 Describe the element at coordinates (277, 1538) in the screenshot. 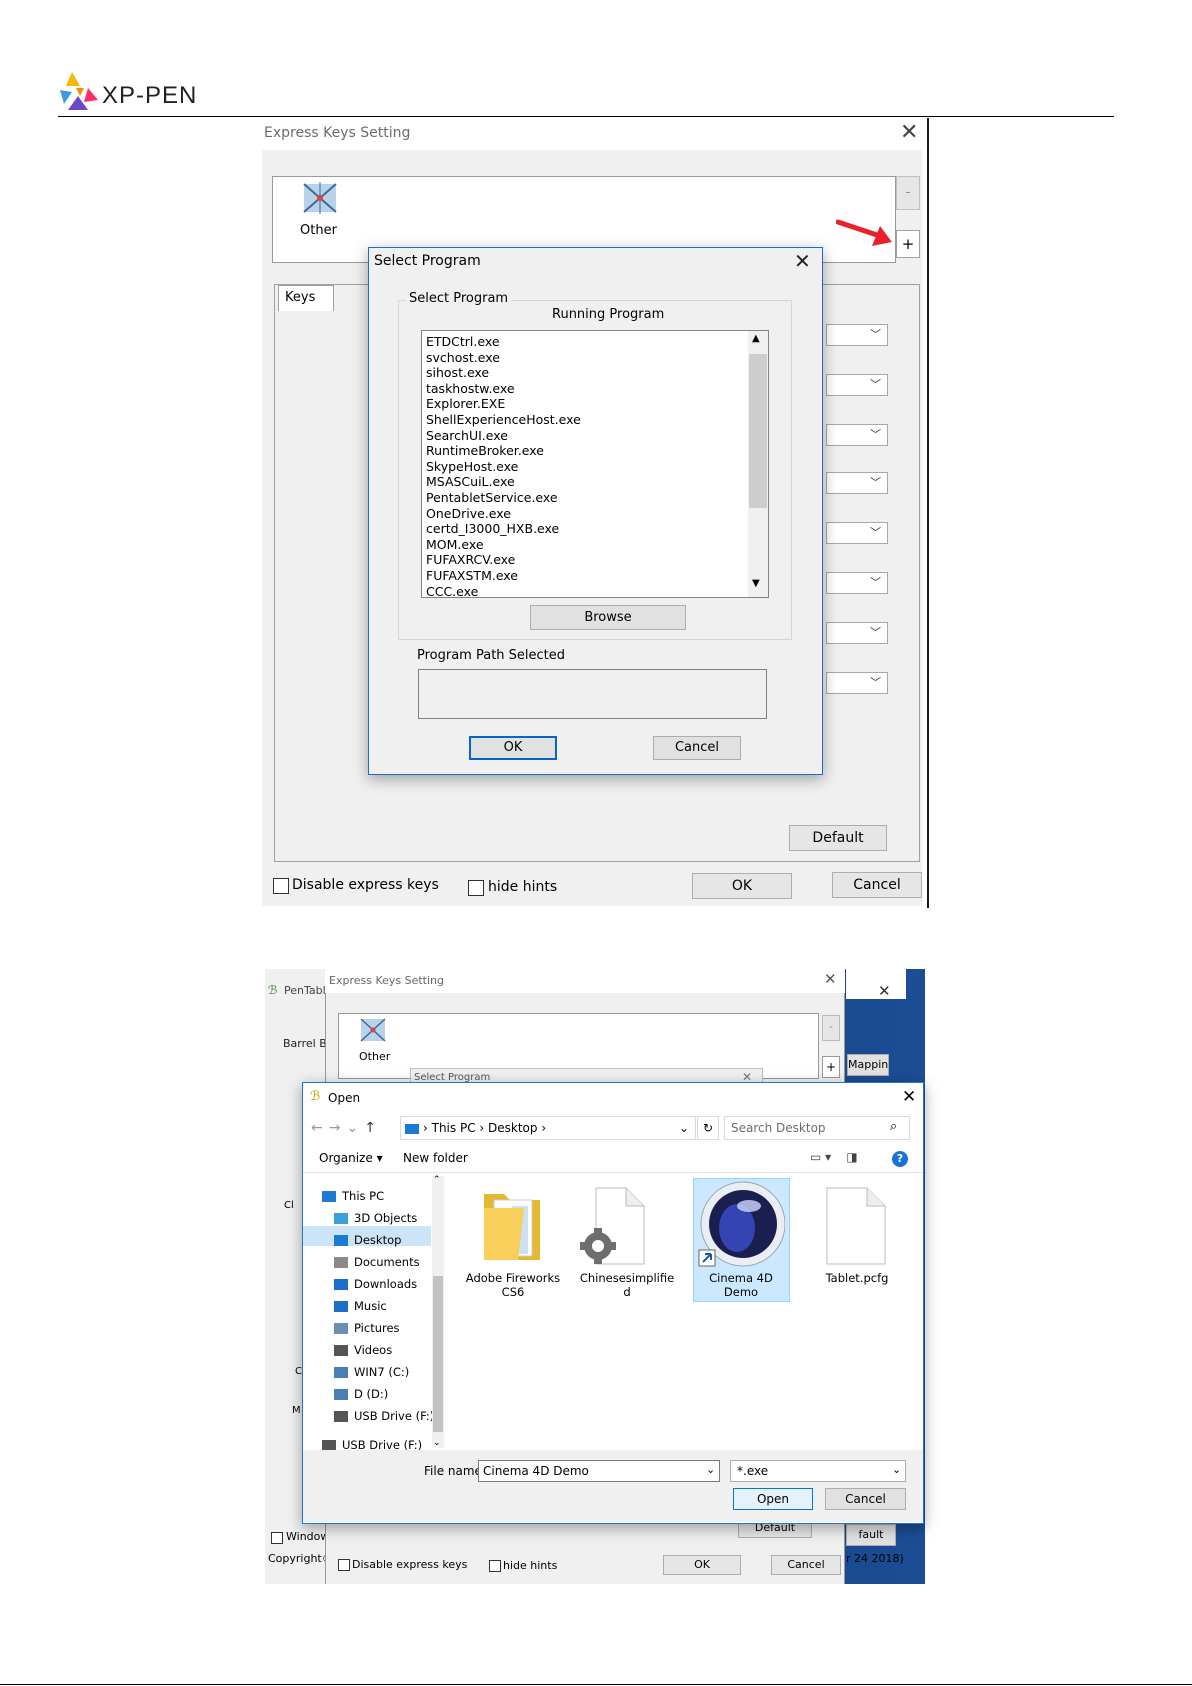

I see `window-checkbox` at that location.